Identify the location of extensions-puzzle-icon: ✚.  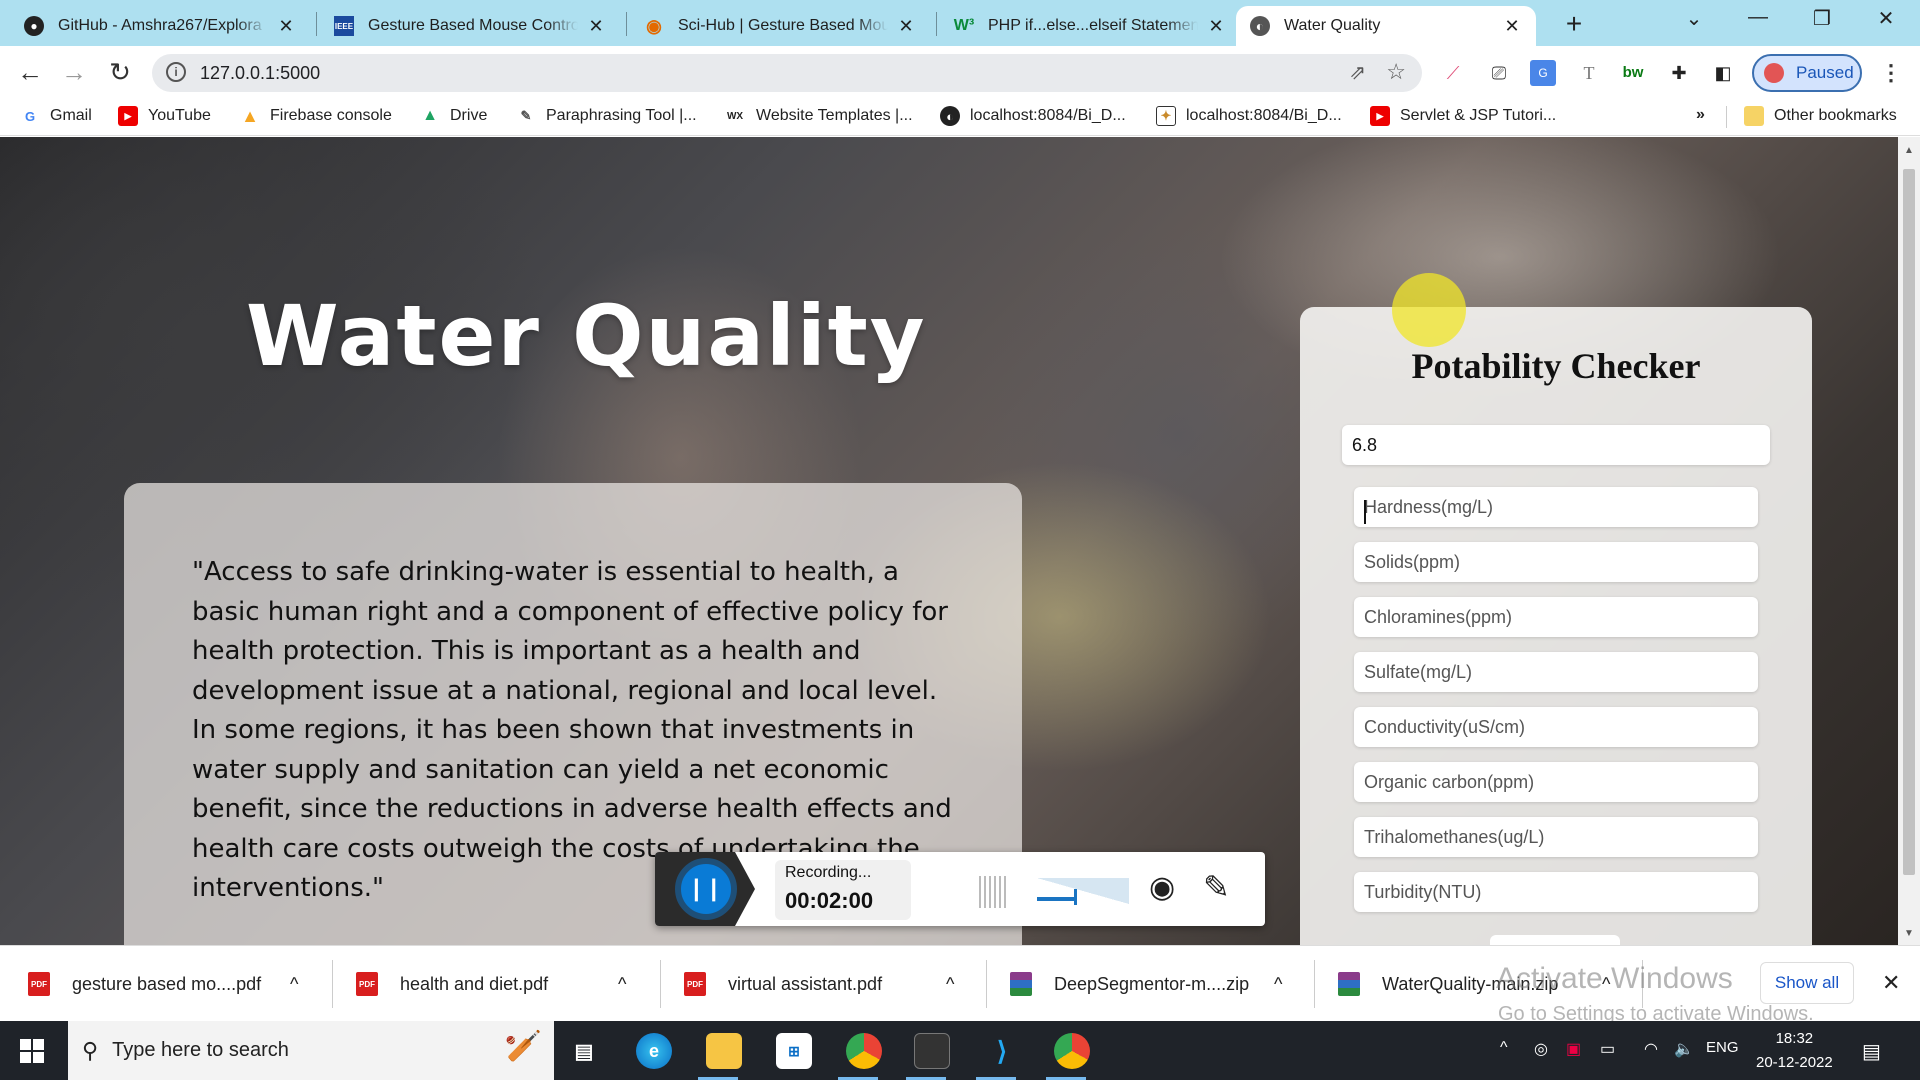
(1679, 73).